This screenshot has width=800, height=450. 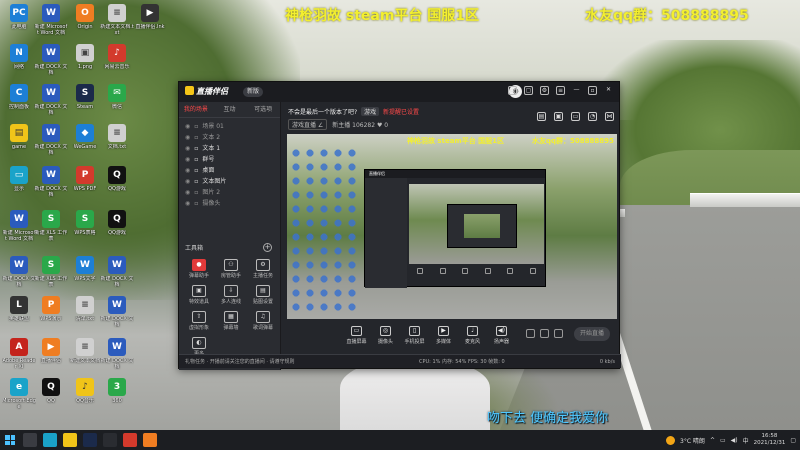 I want to click on reminder-text: 新提醒已设置, so click(x=401, y=112).